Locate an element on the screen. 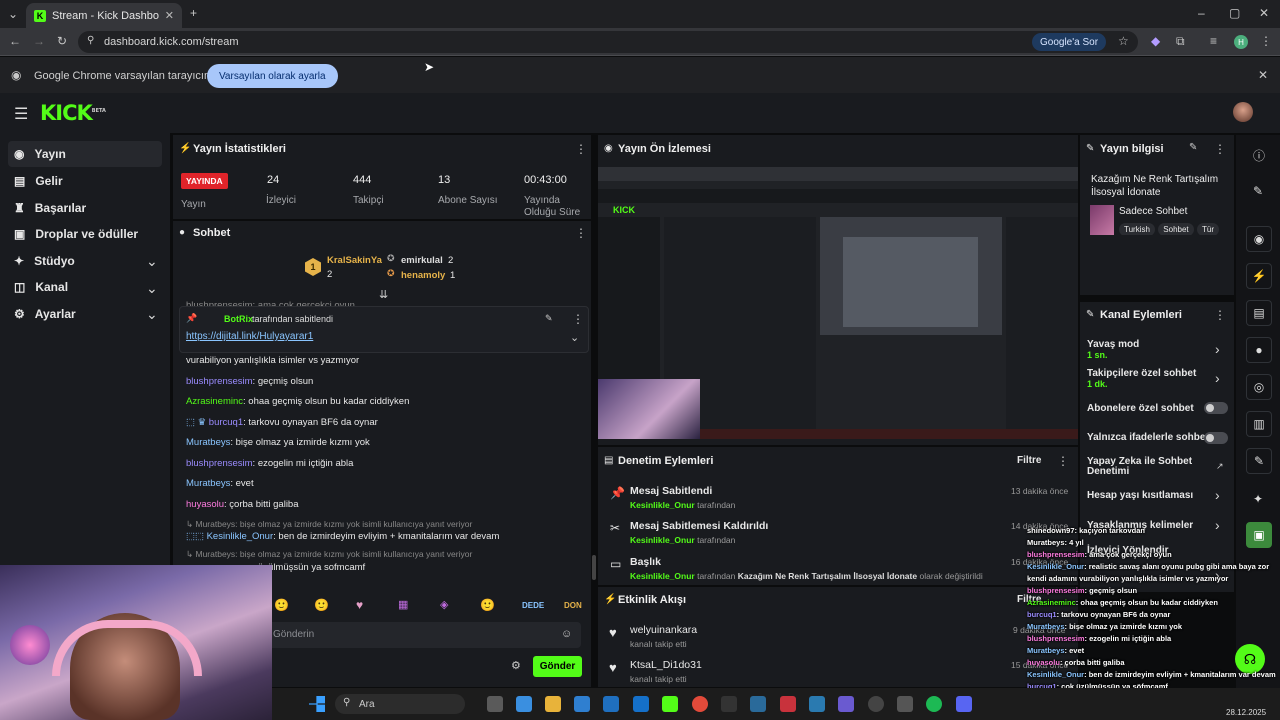 This screenshot has width=1280, height=720. emote-dede: DEDE is located at coordinates (533, 605).